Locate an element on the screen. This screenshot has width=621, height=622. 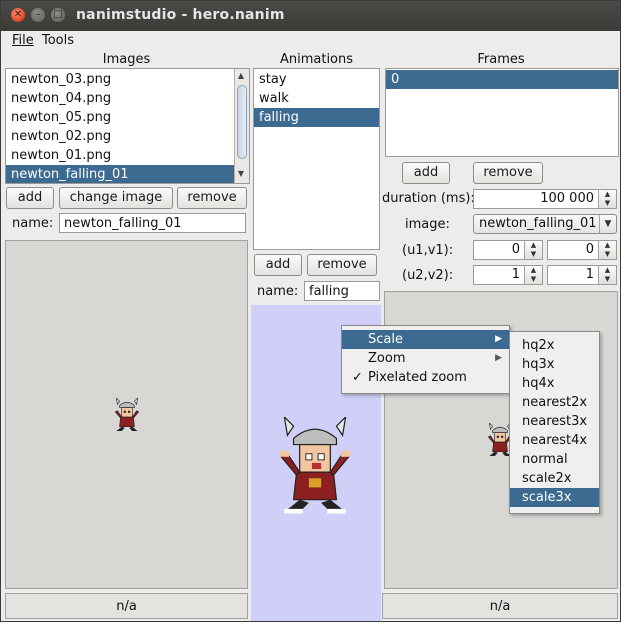
scale-option: hq2x is located at coordinates (554, 345).